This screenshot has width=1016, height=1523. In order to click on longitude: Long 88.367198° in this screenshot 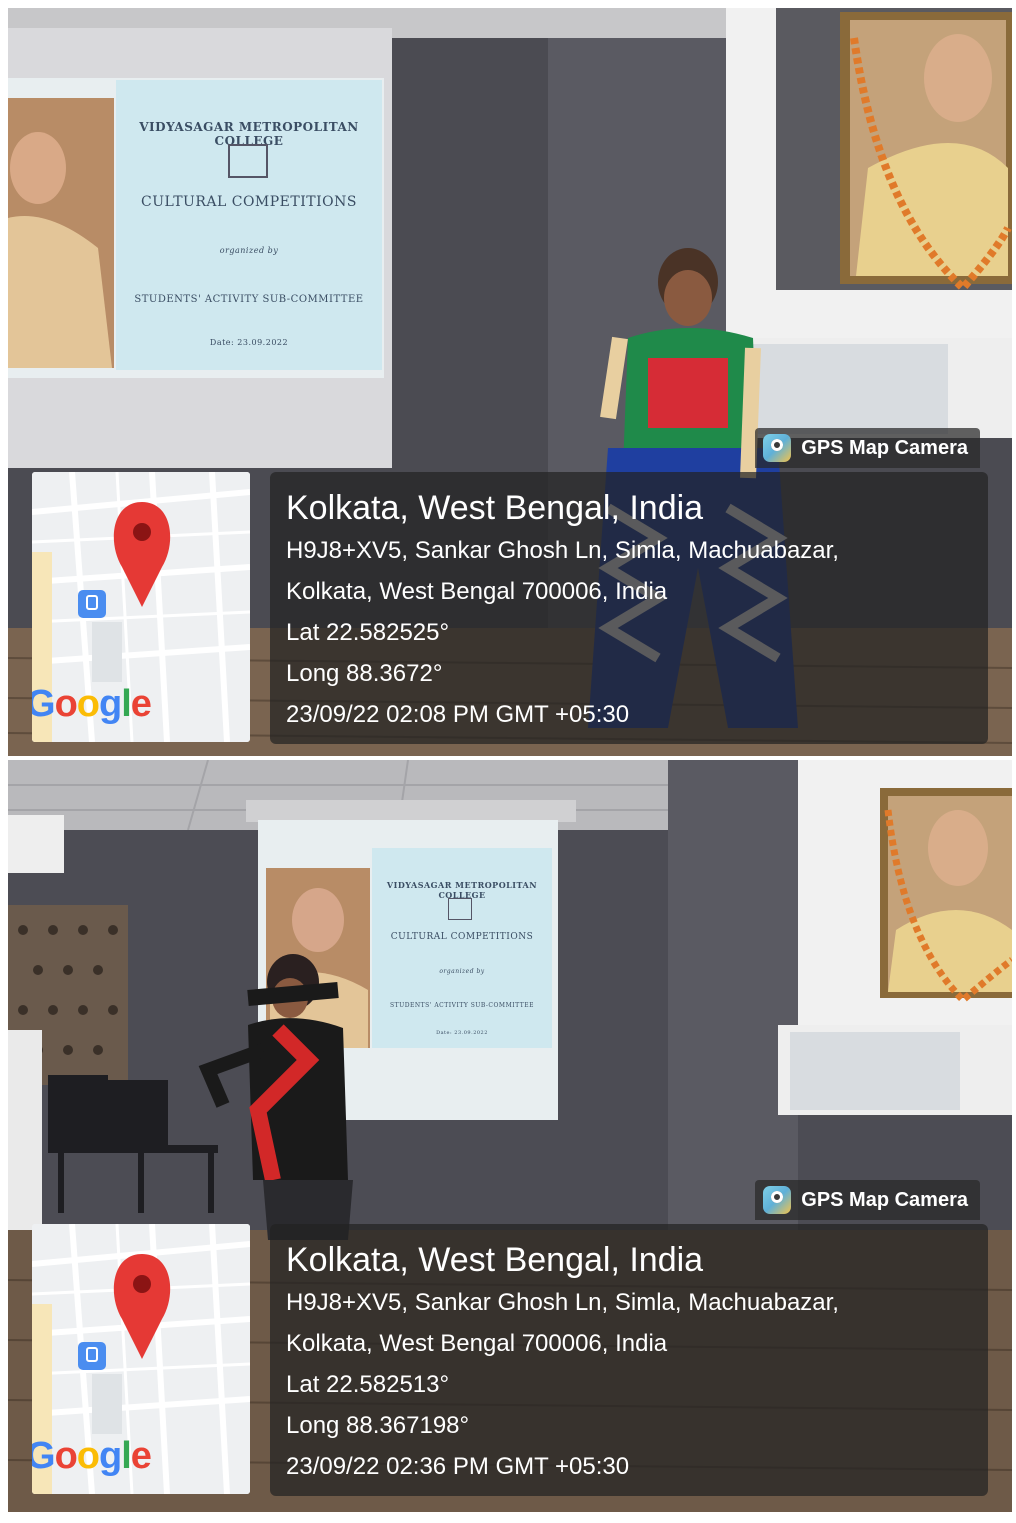, I will do `click(378, 1425)`.